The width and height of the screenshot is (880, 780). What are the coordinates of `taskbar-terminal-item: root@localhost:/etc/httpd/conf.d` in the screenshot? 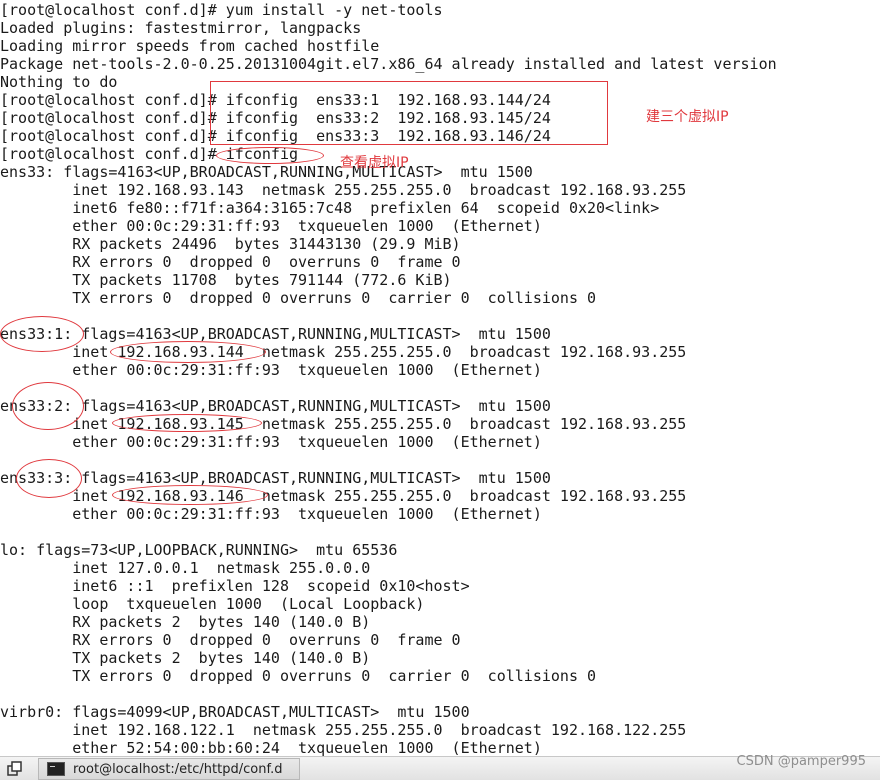 It's located at (169, 769).